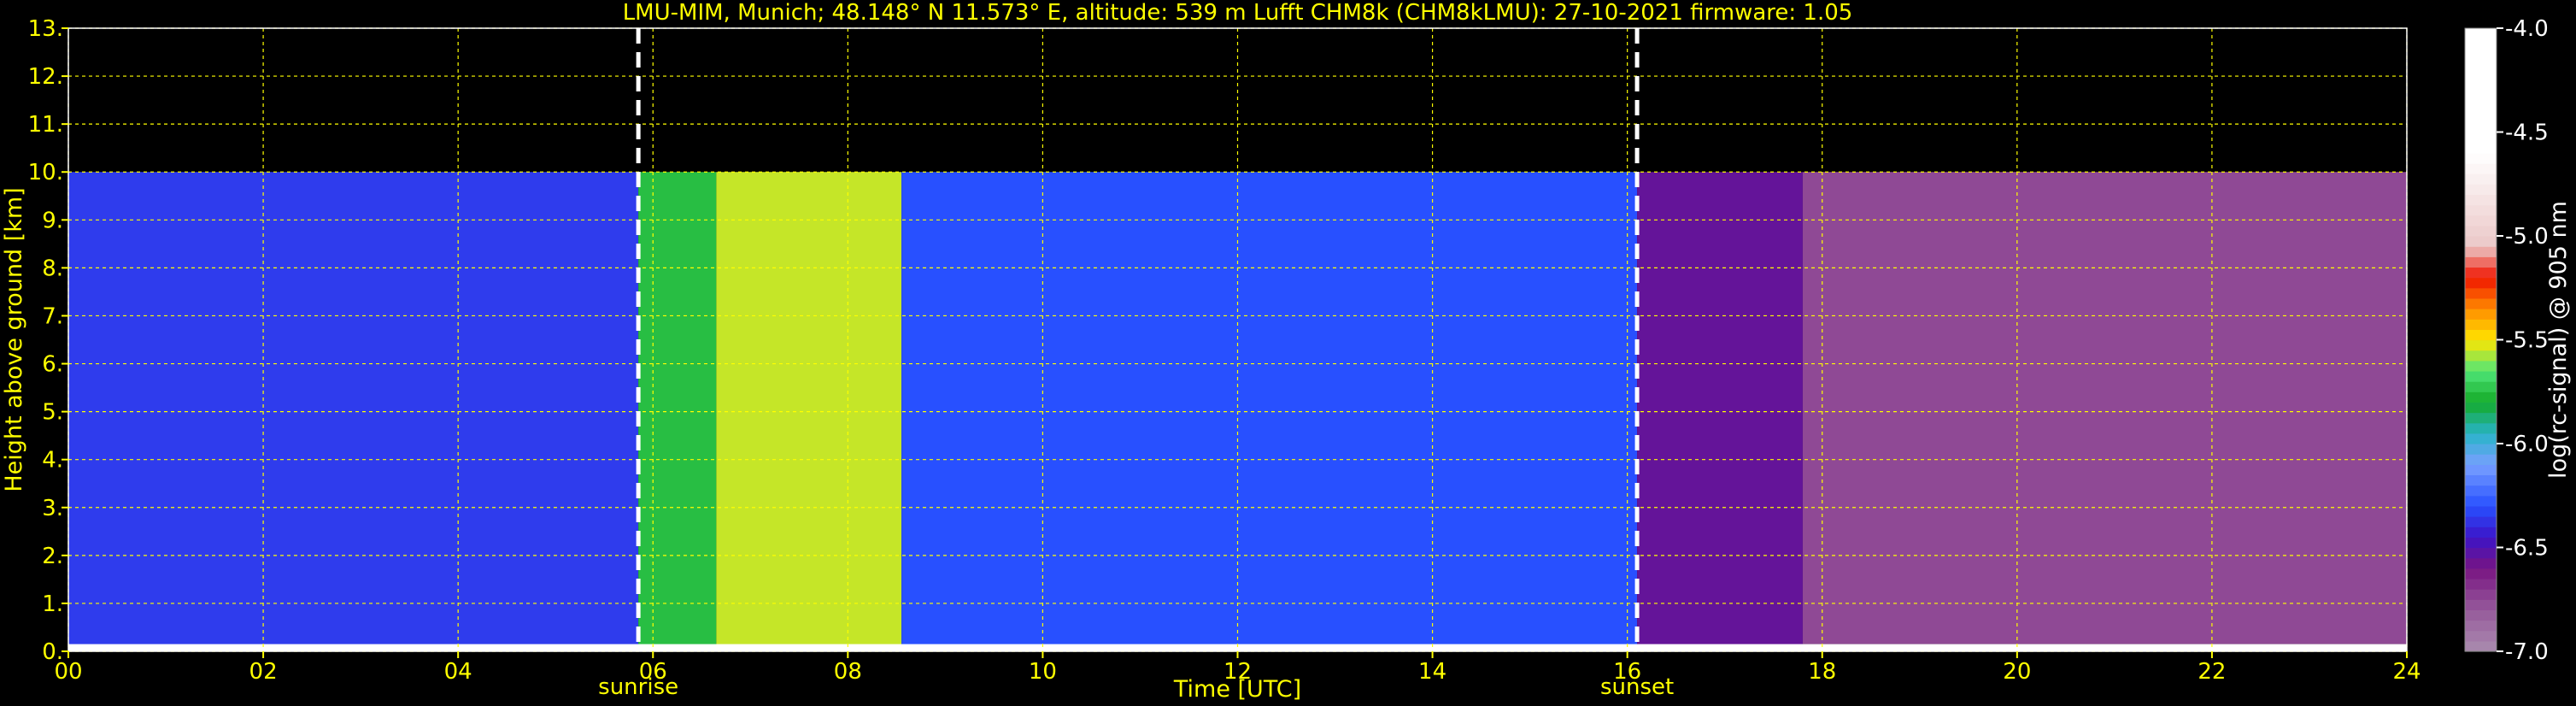 The image size is (2576, 706). Describe the element at coordinates (2017, 672) in the screenshot. I see `x-tick-label: 20` at that location.